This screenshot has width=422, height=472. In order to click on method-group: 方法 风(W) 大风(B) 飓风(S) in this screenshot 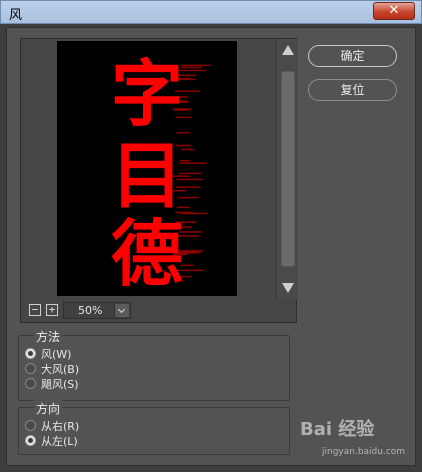, I will do `click(154, 364)`.